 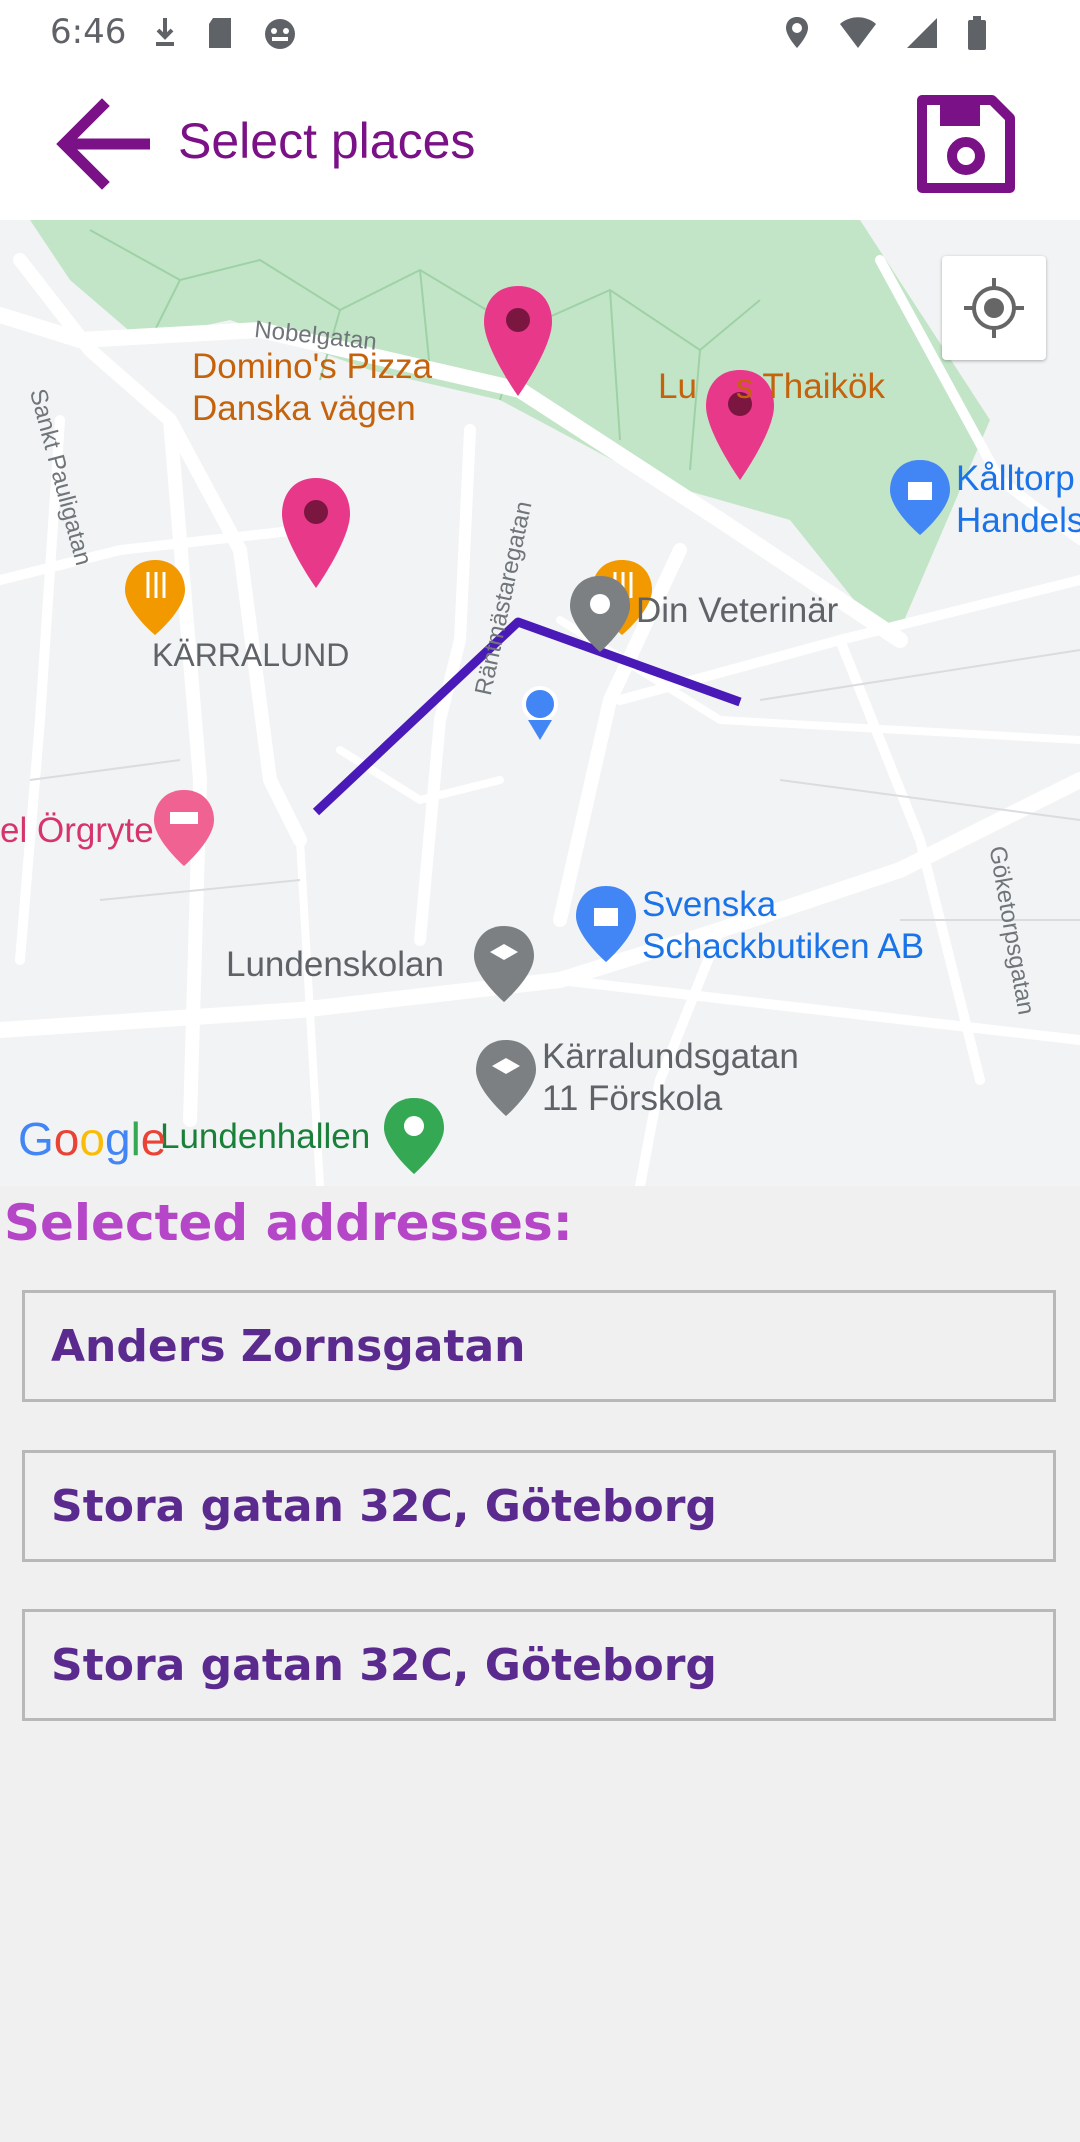 I want to click on page-title: Select places, so click(x=327, y=141).